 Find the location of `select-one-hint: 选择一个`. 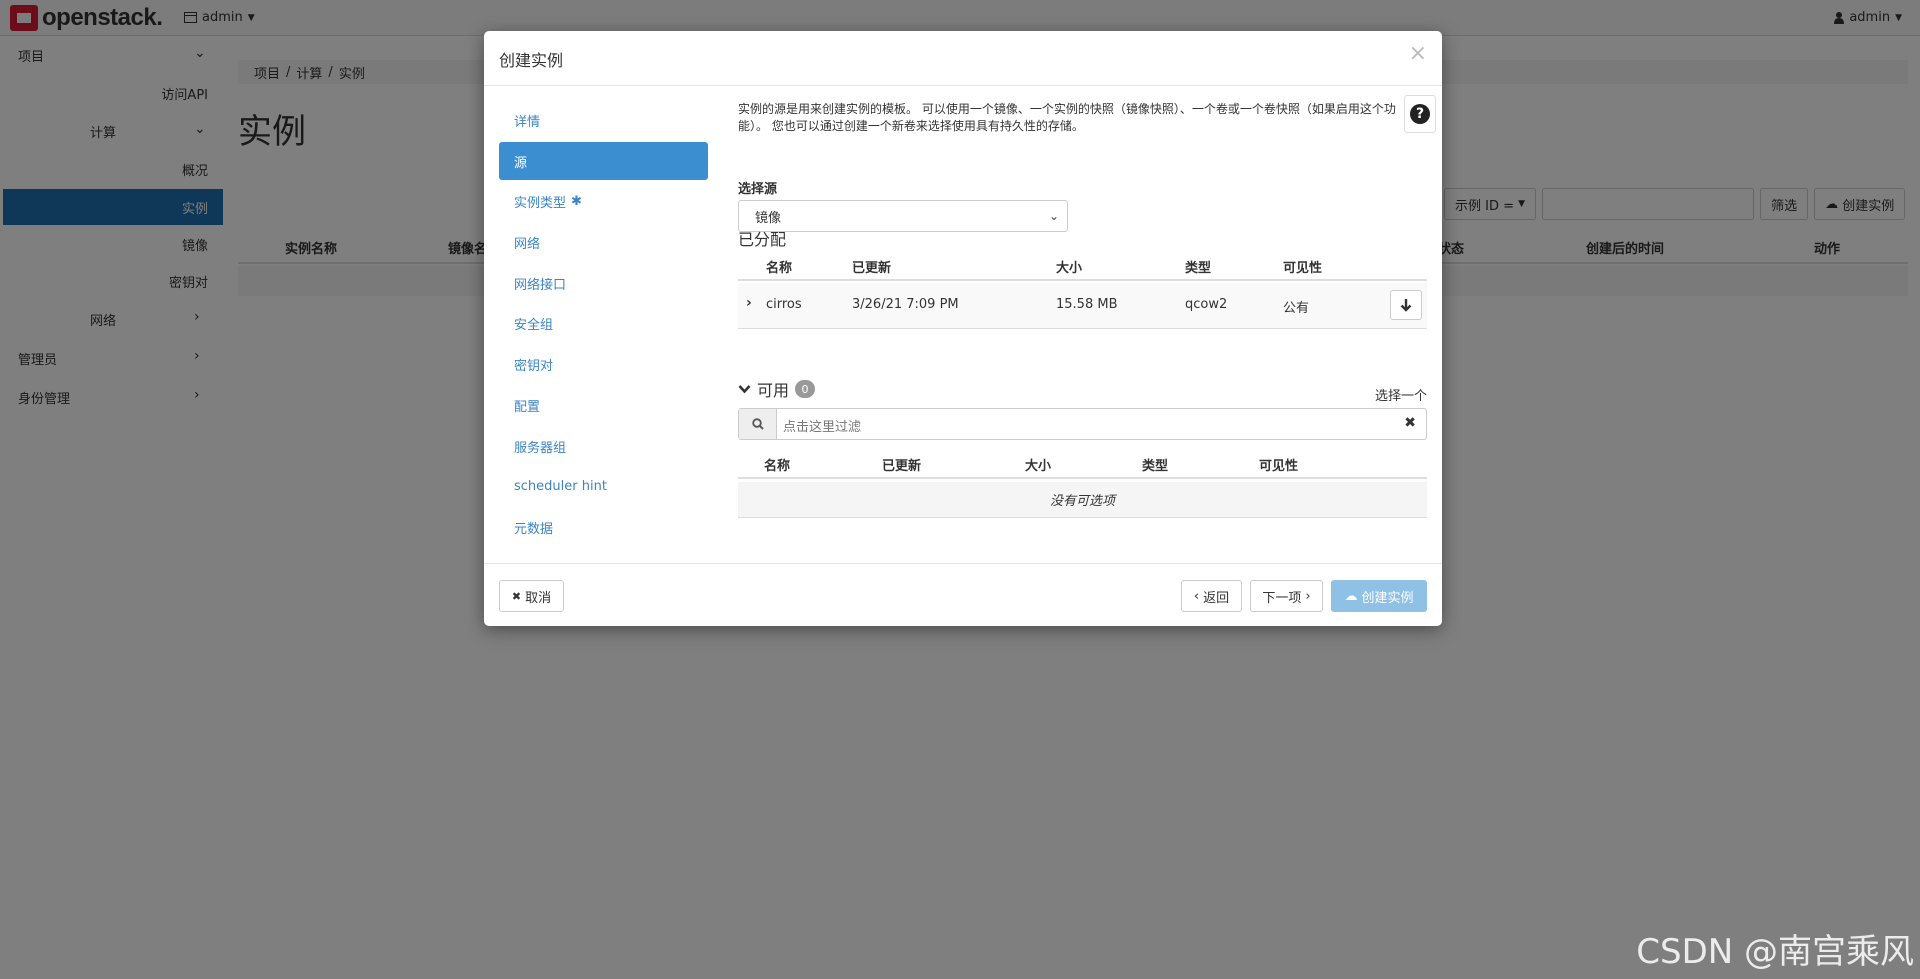

select-one-hint: 选择一个 is located at coordinates (1400, 396).